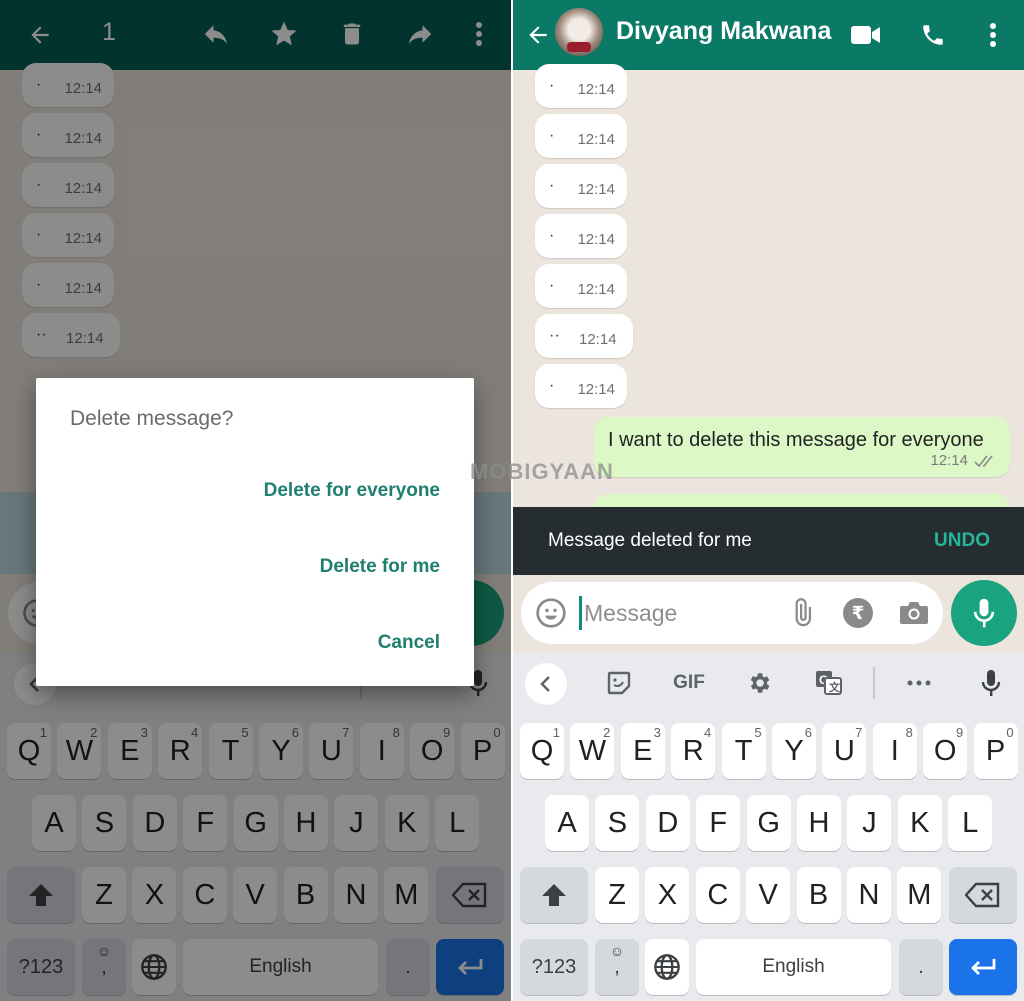  What do you see at coordinates (991, 683) in the screenshot?
I see `voice-input-button` at bounding box center [991, 683].